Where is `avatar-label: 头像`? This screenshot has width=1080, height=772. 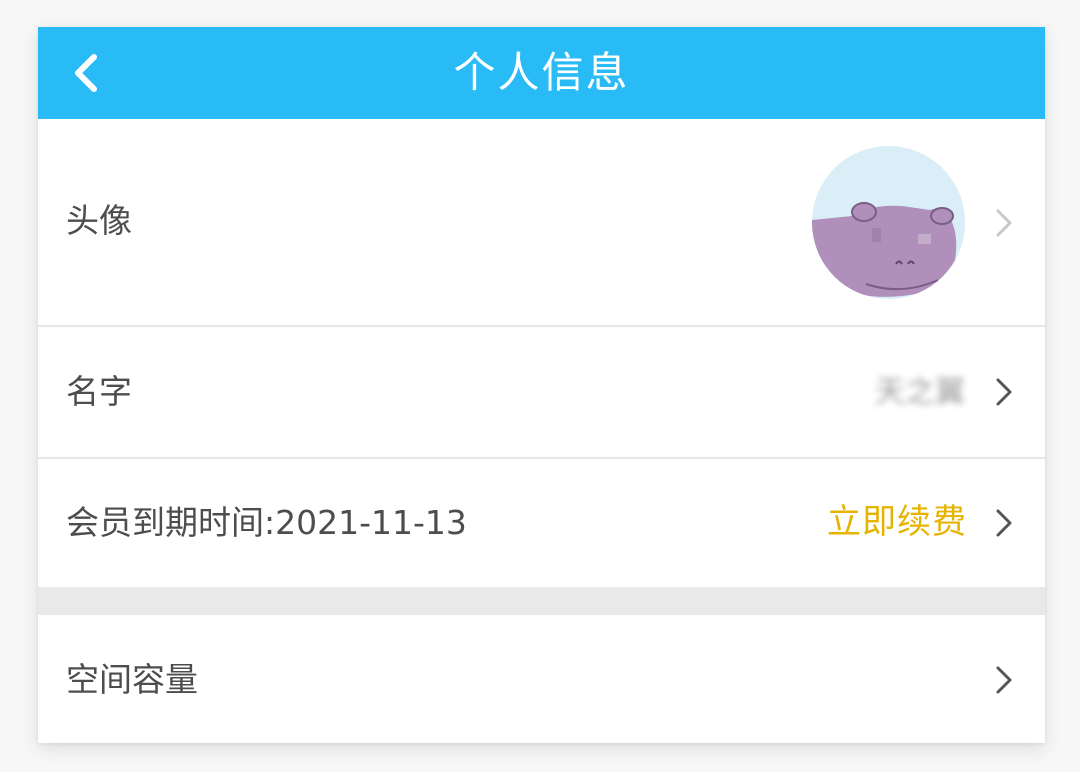 avatar-label: 头像 is located at coordinates (99, 220).